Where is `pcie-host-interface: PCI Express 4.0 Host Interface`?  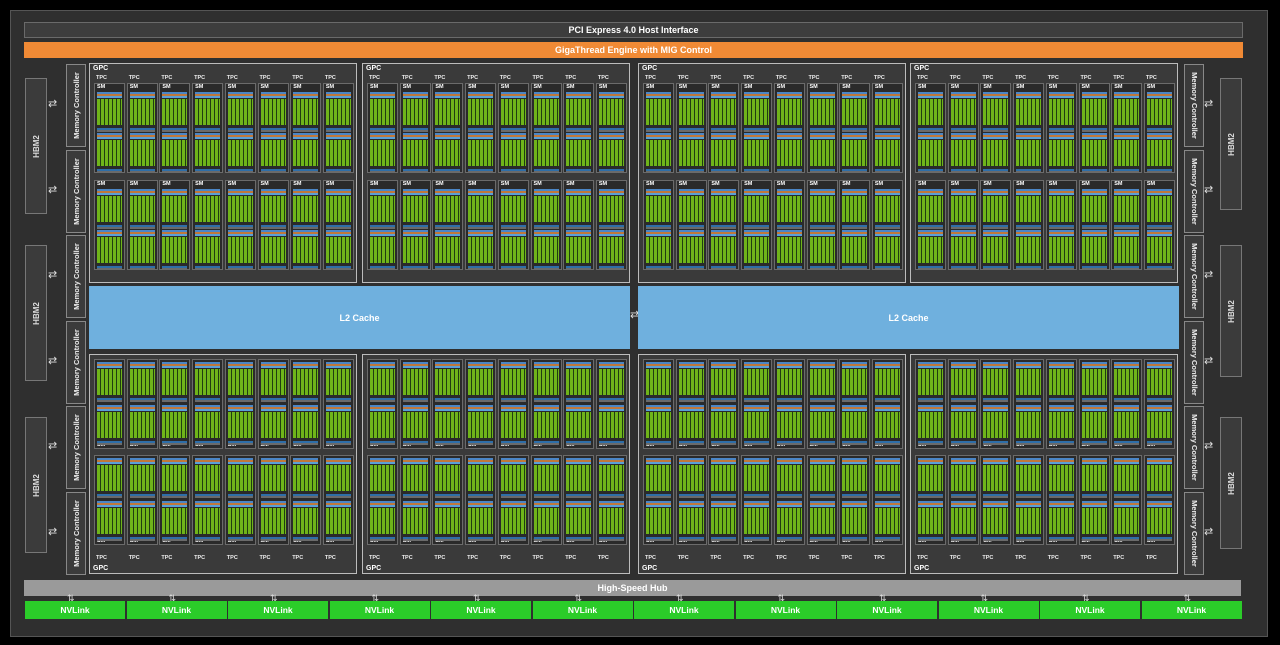 pcie-host-interface: PCI Express 4.0 Host Interface is located at coordinates (633, 30).